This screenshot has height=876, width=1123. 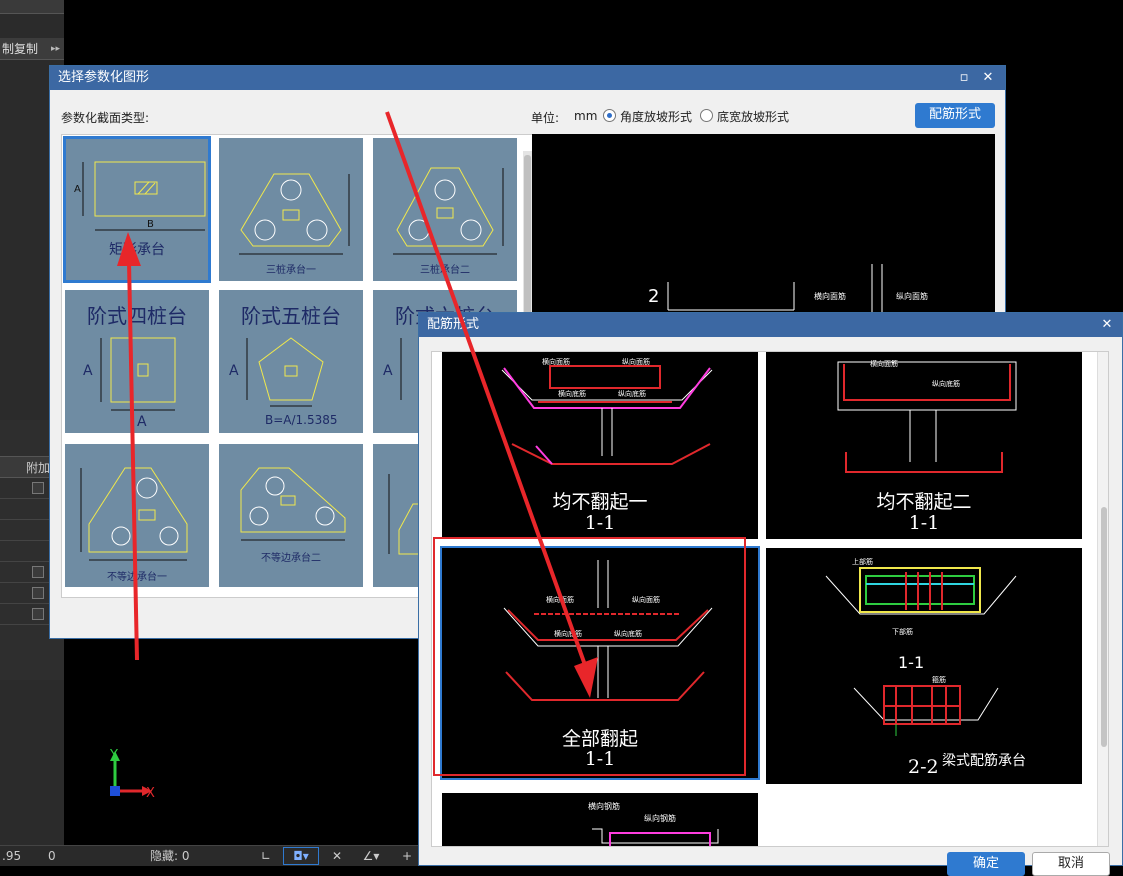 I want to click on angle-icon: ∠▾, so click(x=371, y=856).